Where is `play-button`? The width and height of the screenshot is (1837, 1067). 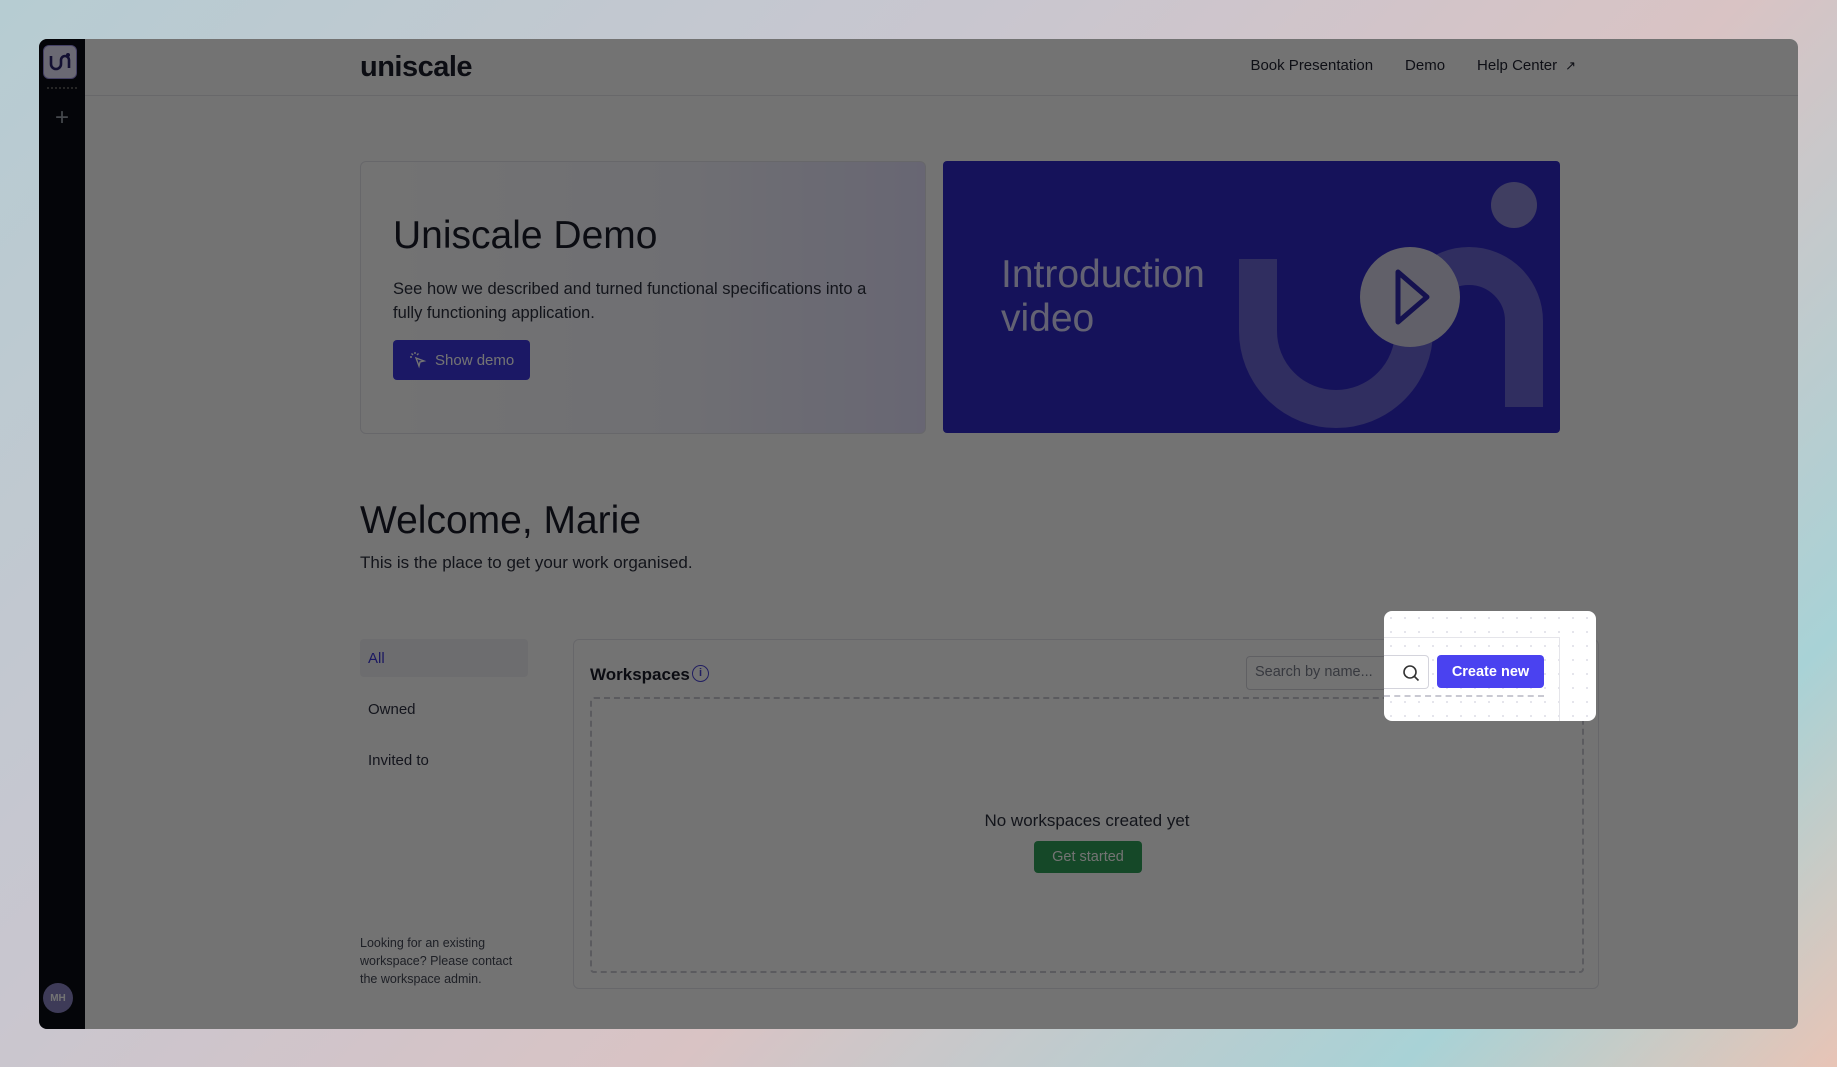
play-button is located at coordinates (1410, 297).